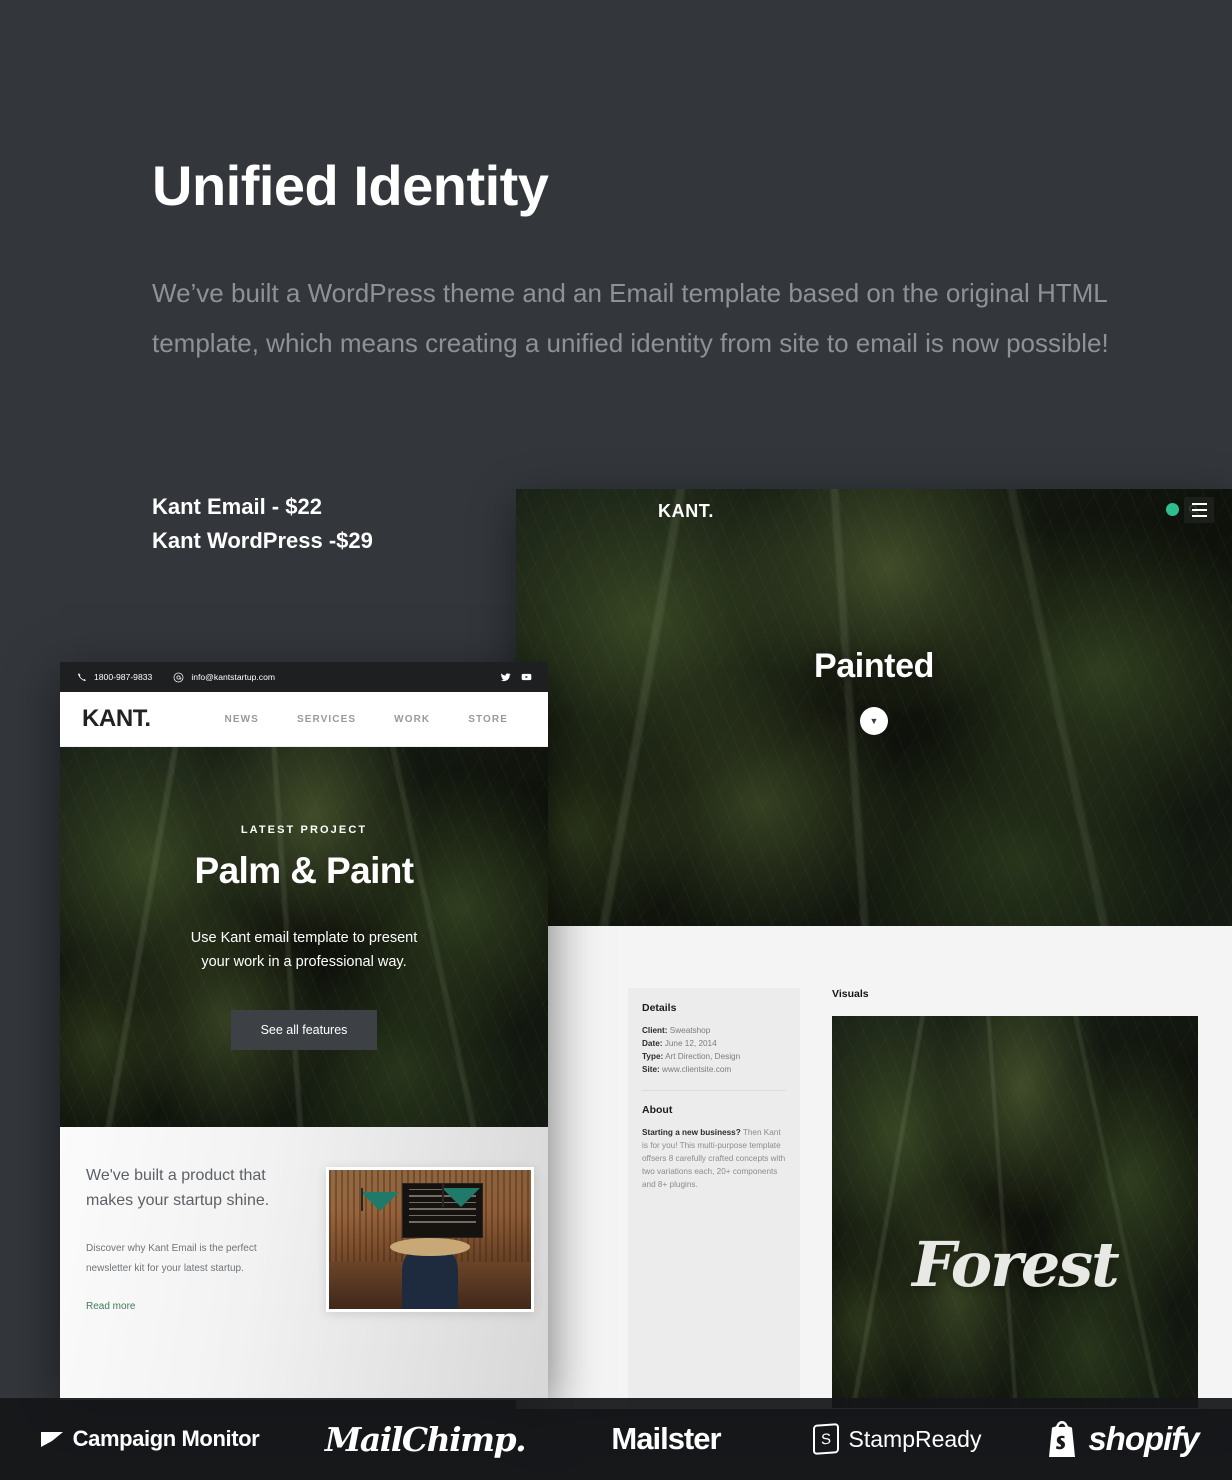  What do you see at coordinates (304, 870) in the screenshot?
I see `hero-title: Palm & Paint` at bounding box center [304, 870].